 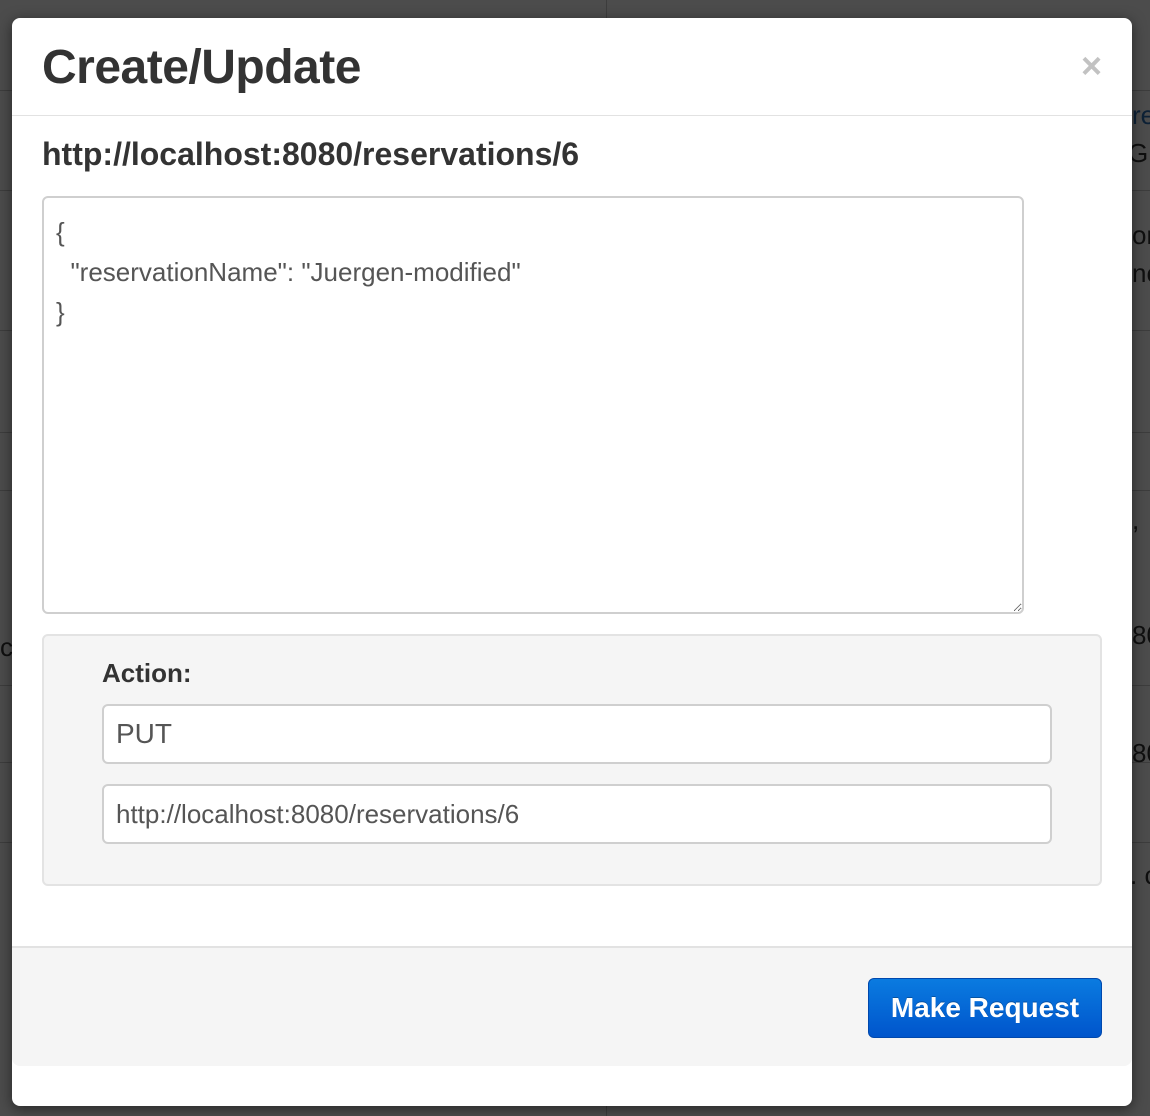 What do you see at coordinates (1091, 66) in the screenshot?
I see `close-icon: ×` at bounding box center [1091, 66].